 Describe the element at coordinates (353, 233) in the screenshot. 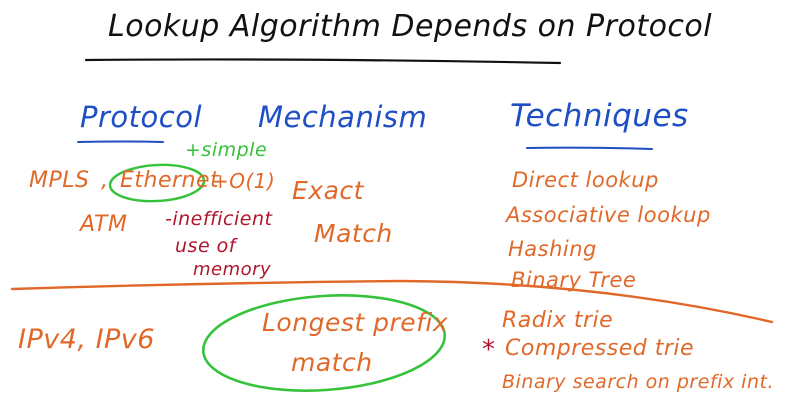

I see `mechanism-match: Match` at that location.